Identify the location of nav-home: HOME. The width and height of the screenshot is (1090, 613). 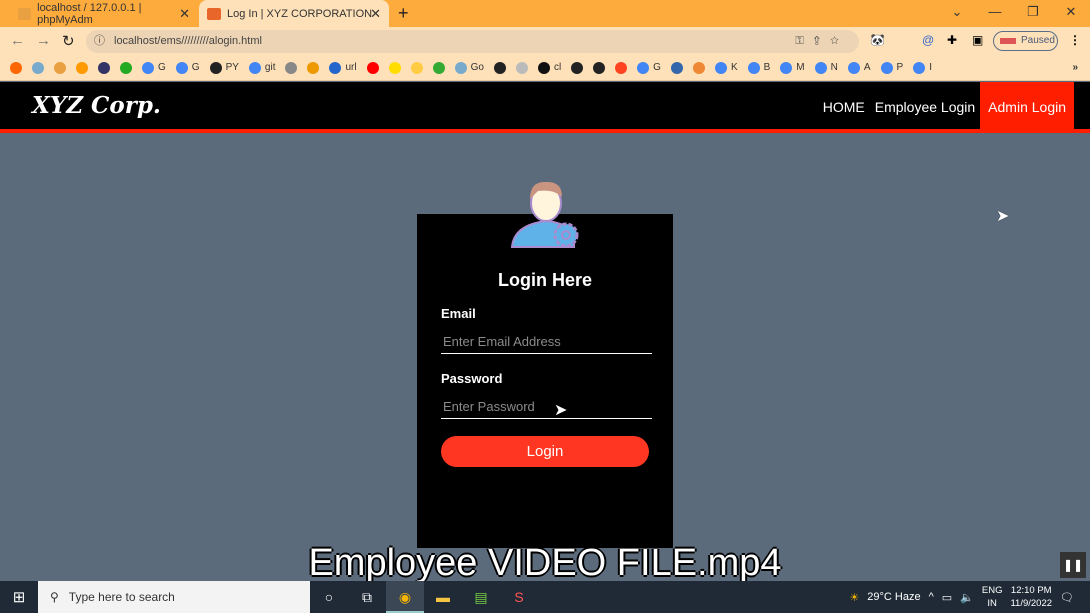
(844, 107).